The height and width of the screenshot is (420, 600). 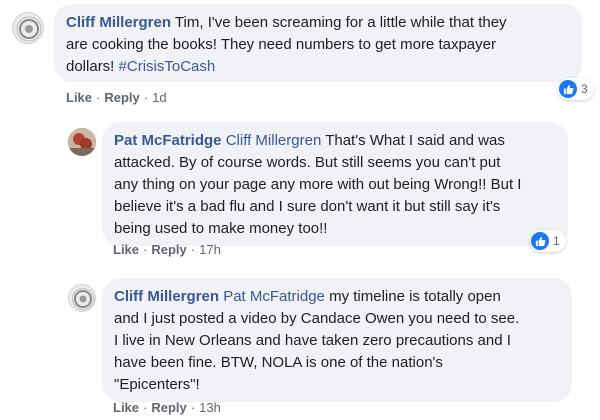 What do you see at coordinates (210, 407) in the screenshot?
I see `timestamp: 13h` at bounding box center [210, 407].